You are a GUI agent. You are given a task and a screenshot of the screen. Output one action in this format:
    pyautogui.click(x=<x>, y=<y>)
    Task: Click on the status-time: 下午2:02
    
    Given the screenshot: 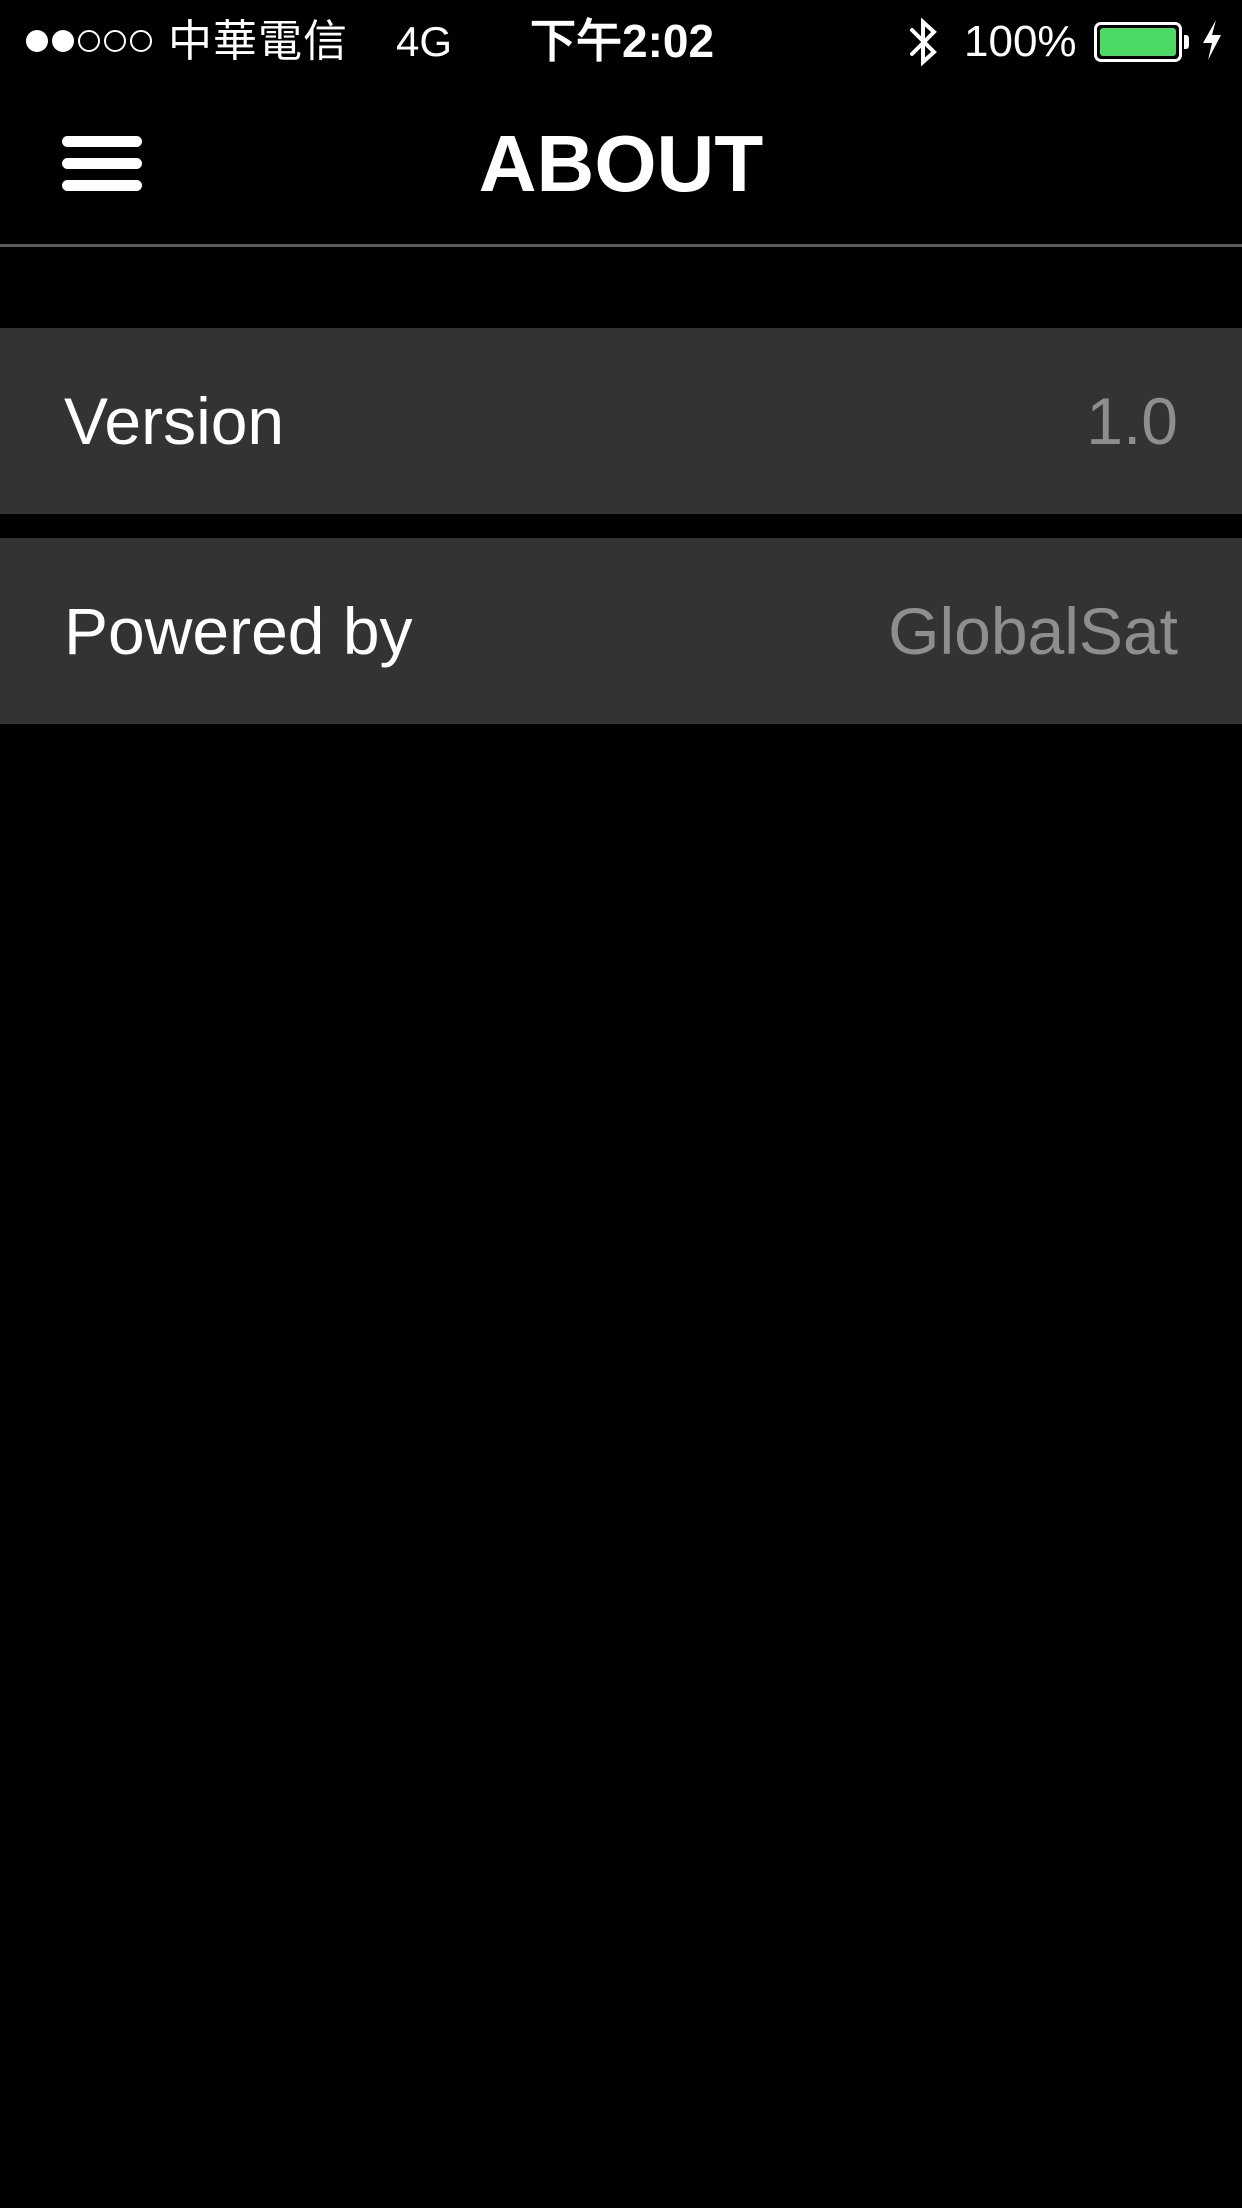 What is the action you would take?
    pyautogui.click(x=622, y=41)
    